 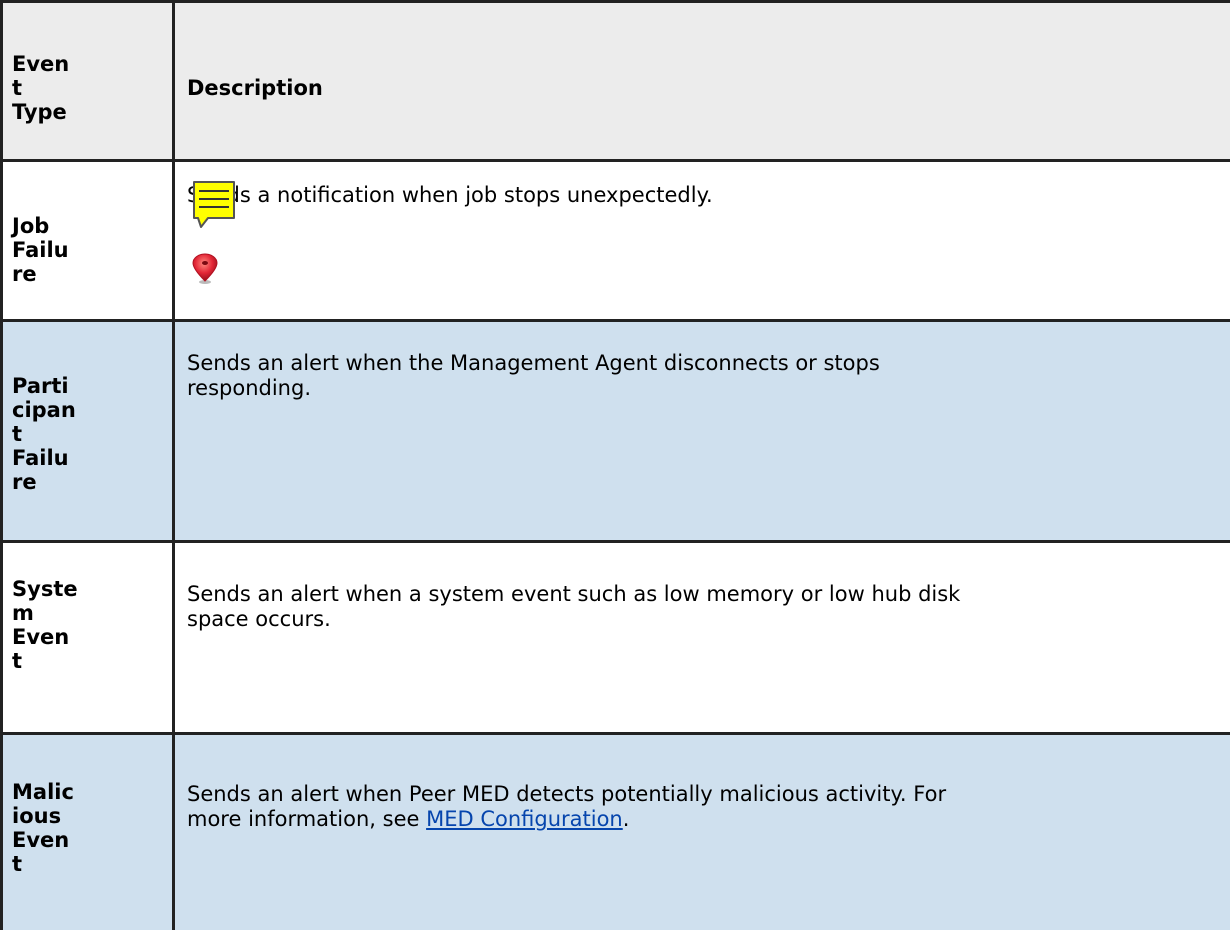 I want to click on row-event-type: Parti cipan t Failu re, so click(x=44, y=434).